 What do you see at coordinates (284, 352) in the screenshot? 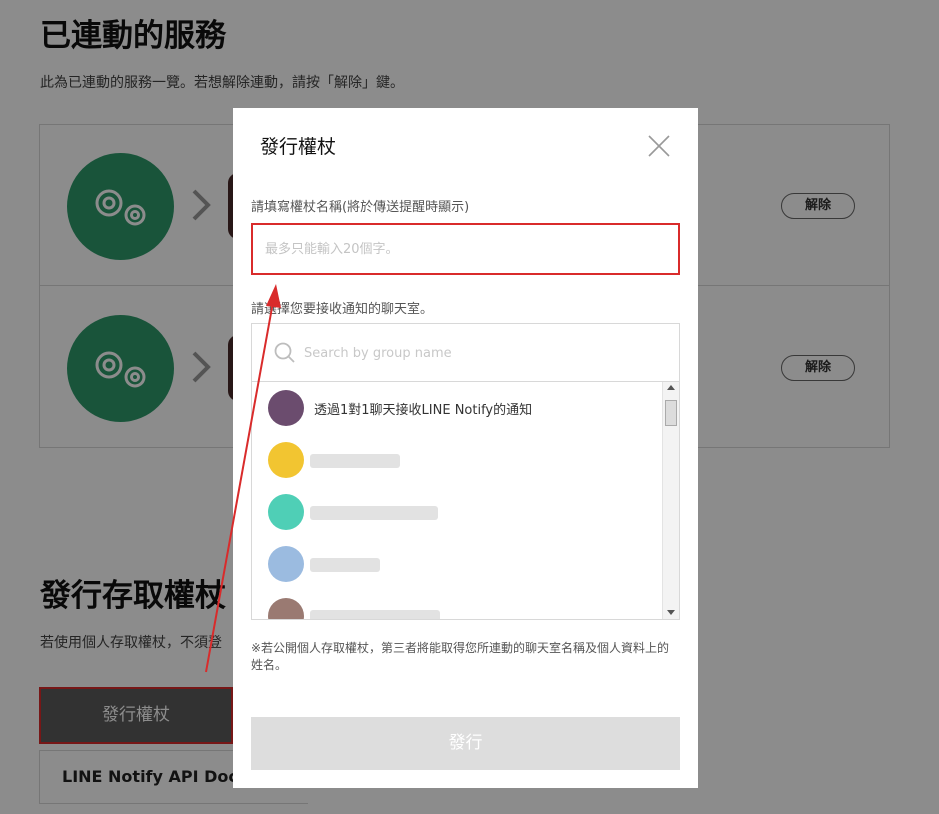
I see `search-icon` at bounding box center [284, 352].